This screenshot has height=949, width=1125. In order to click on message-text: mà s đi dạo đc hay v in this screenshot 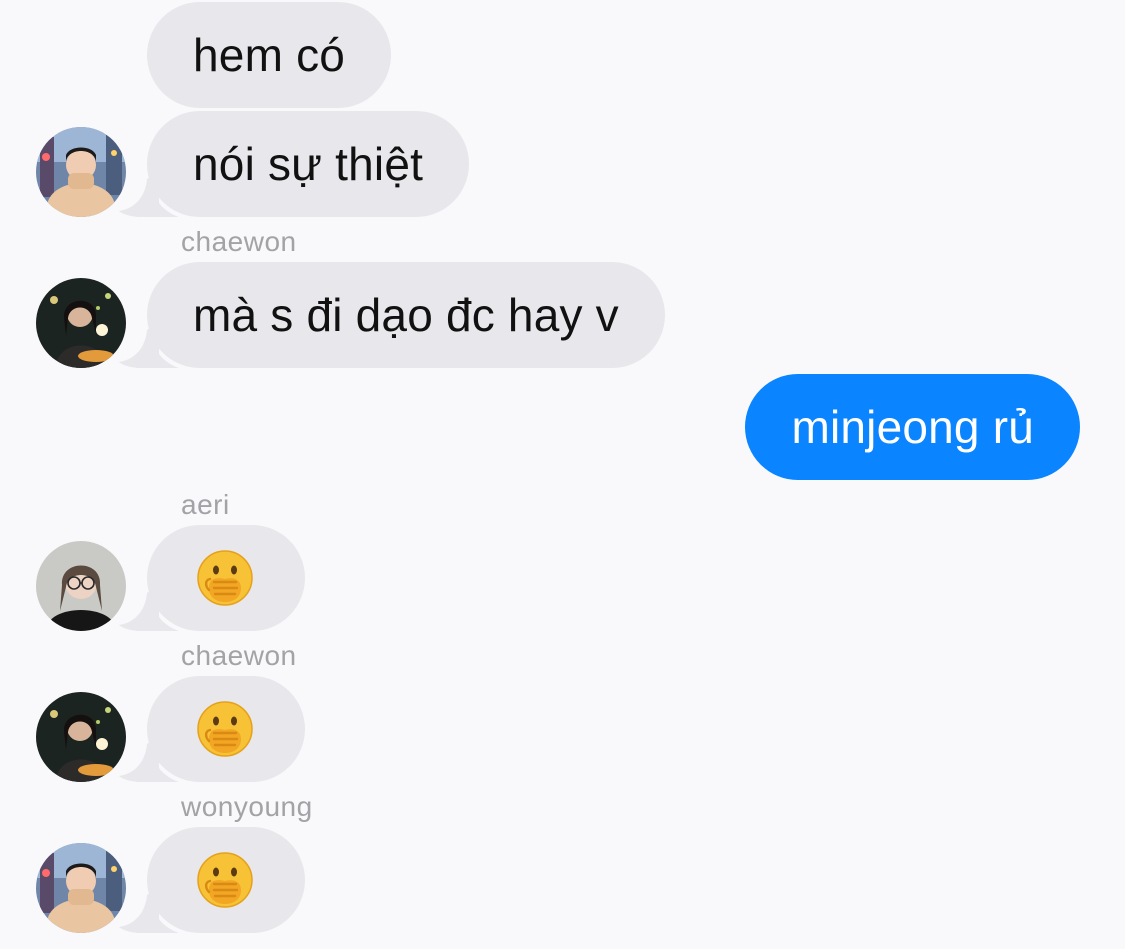, I will do `click(406, 315)`.